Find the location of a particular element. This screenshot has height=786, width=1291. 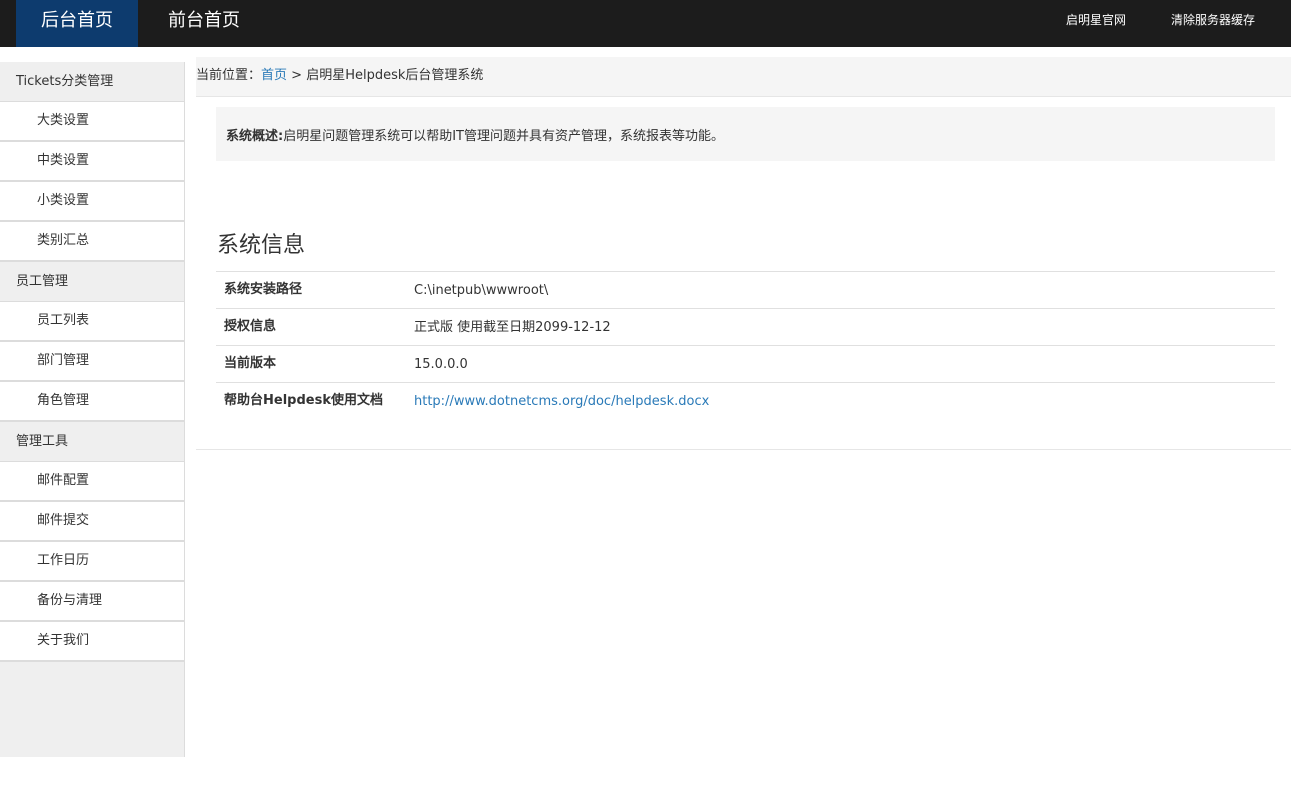

top-nav: 后台首页 前台首页 is located at coordinates (143, 23).